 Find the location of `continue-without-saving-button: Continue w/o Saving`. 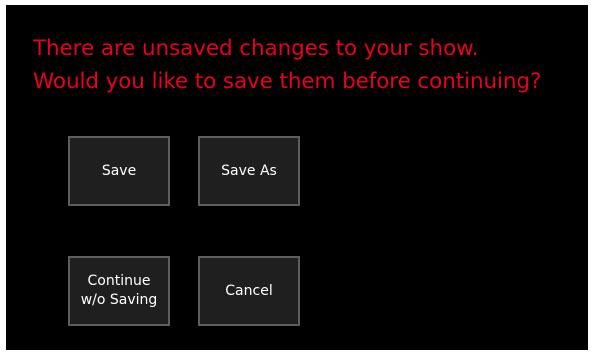

continue-without-saving-button: Continue w/o Saving is located at coordinates (119, 291).